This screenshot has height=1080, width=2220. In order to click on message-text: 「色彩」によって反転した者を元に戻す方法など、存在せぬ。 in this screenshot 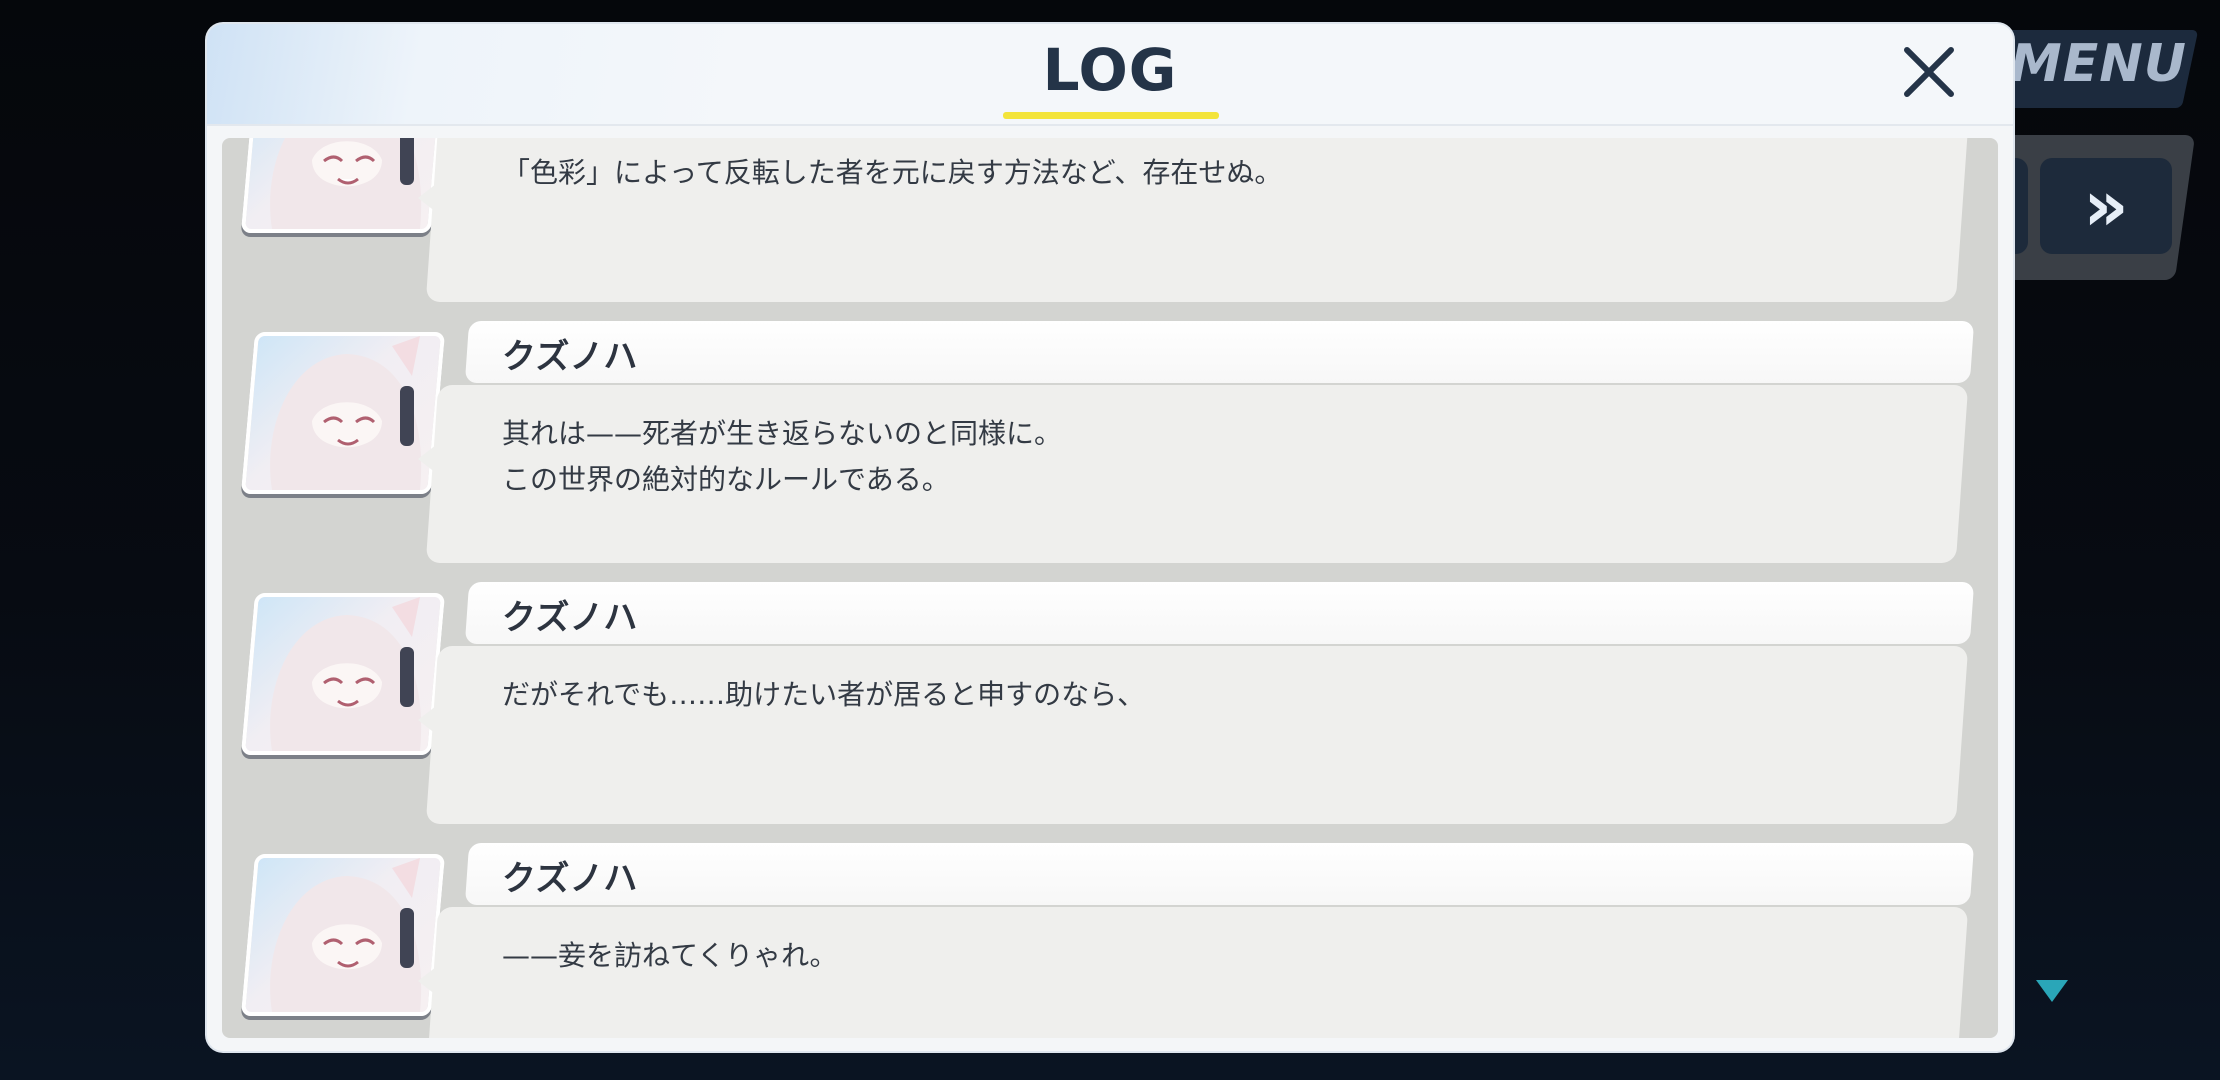, I will do `click(892, 172)`.